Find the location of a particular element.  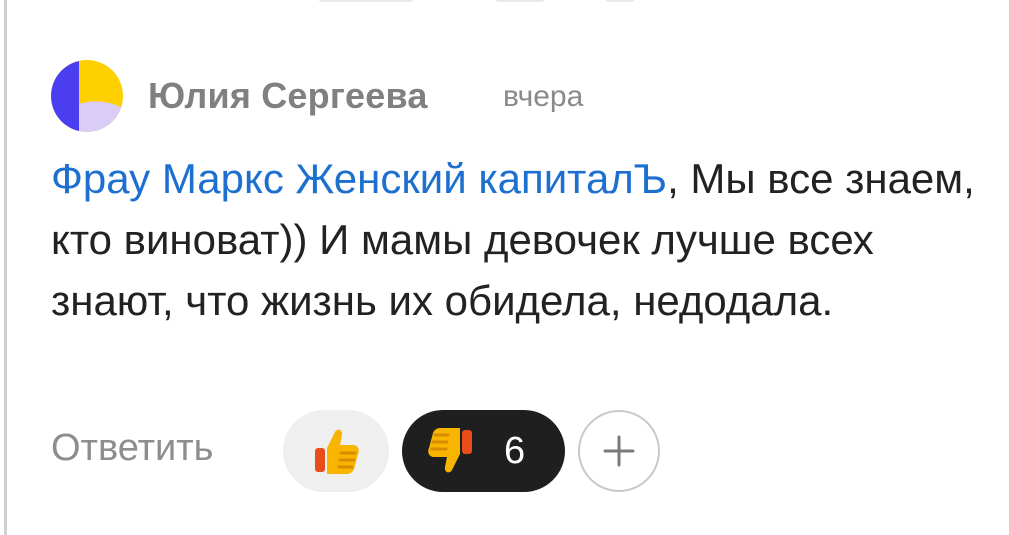

dislike-count: 6 is located at coordinates (515, 450).